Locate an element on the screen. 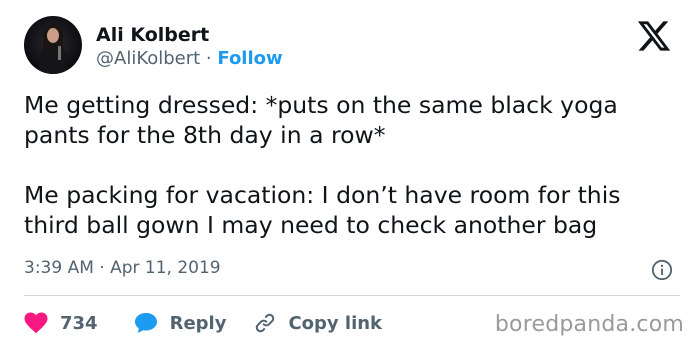  x-logo-icon is located at coordinates (654, 36).